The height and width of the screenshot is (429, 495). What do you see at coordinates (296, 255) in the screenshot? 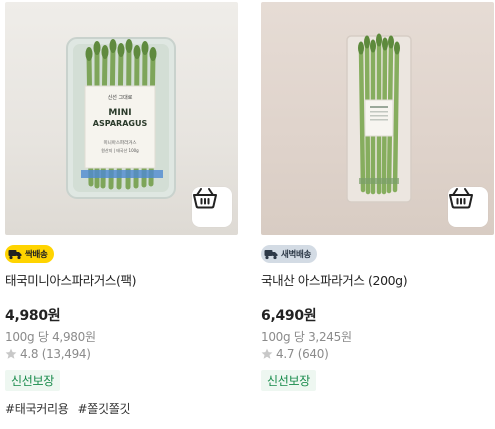
I see `delivery-badge-label: 새벽배송` at bounding box center [296, 255].